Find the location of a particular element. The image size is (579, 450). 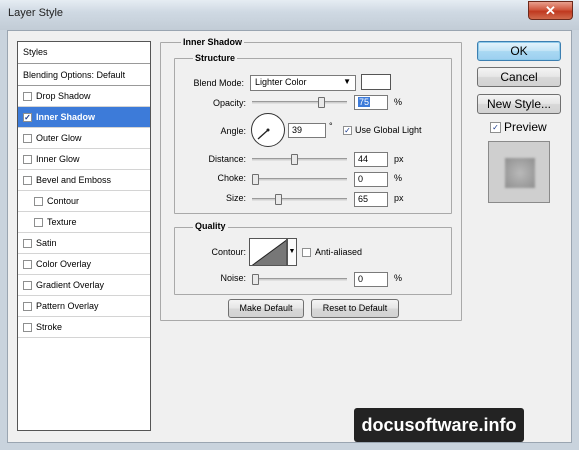

distance-unit: px is located at coordinates (399, 159).